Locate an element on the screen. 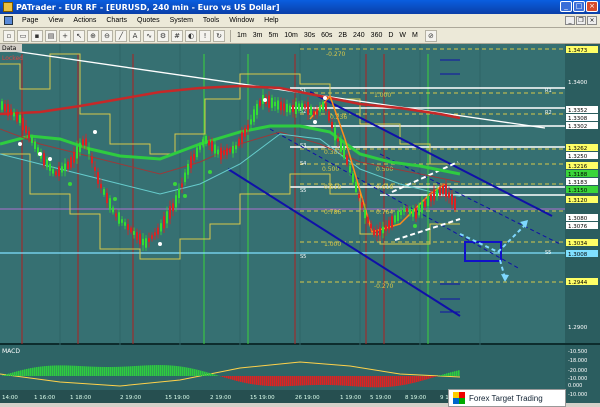  mdi-restore-button: ❐ is located at coordinates (581, 20).